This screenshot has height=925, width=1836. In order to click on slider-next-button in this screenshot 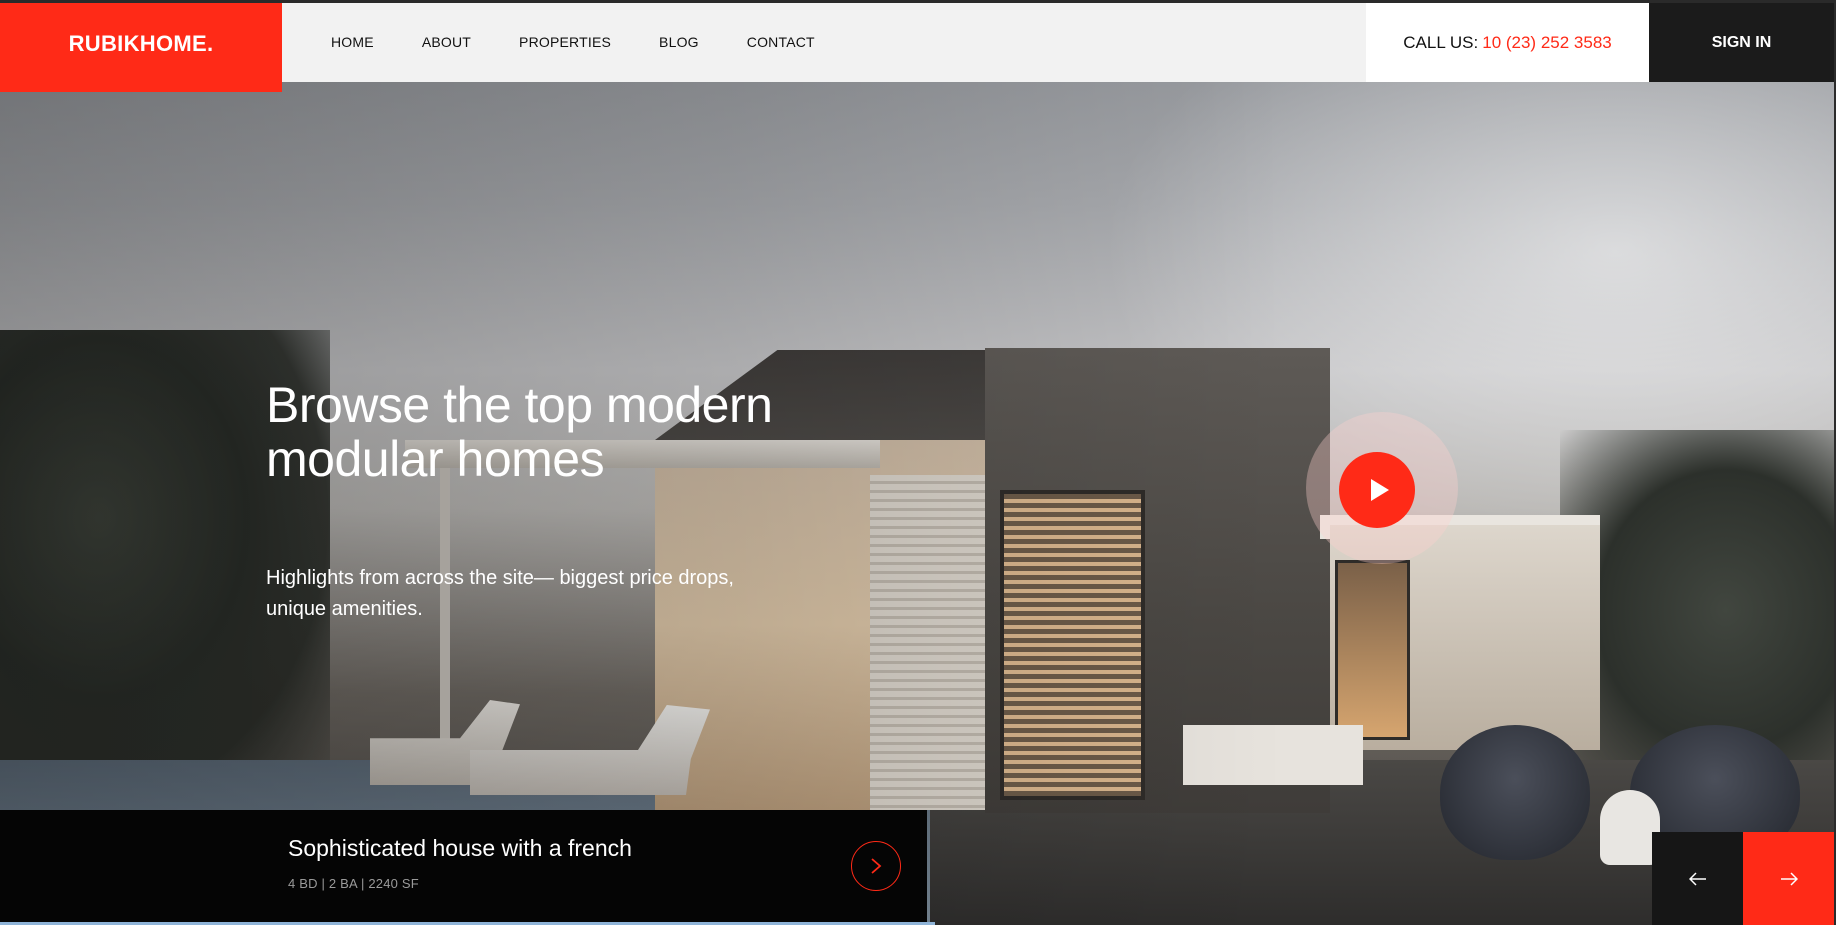, I will do `click(1788, 878)`.